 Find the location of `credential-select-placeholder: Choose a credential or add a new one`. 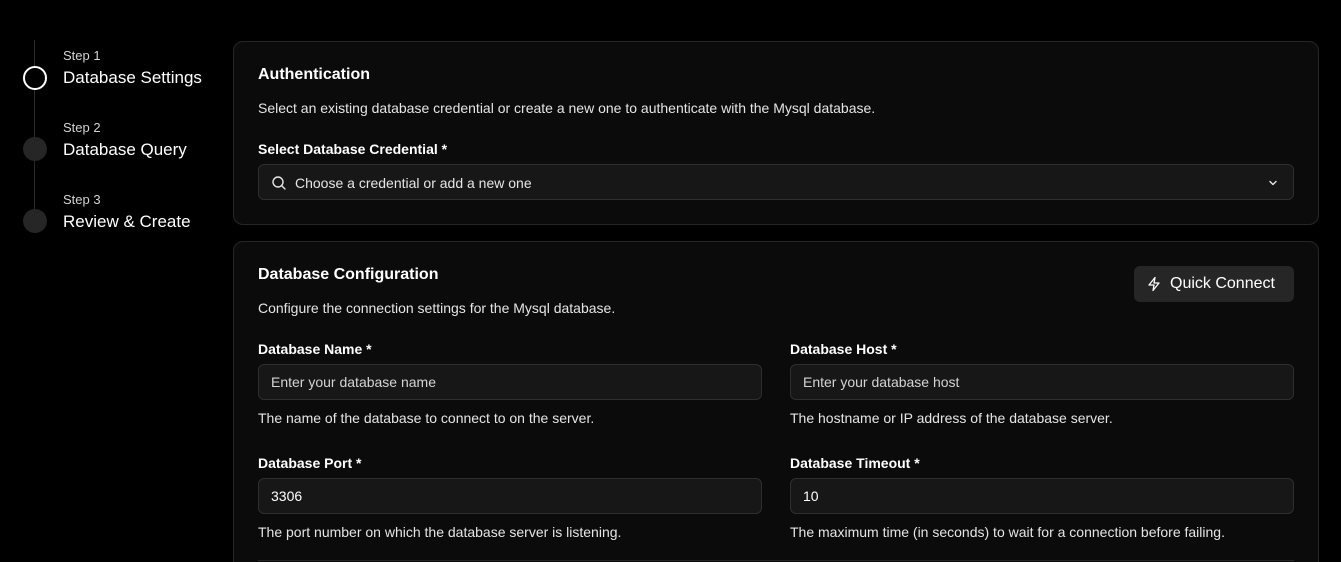

credential-select-placeholder: Choose a credential or add a new one is located at coordinates (413, 183).